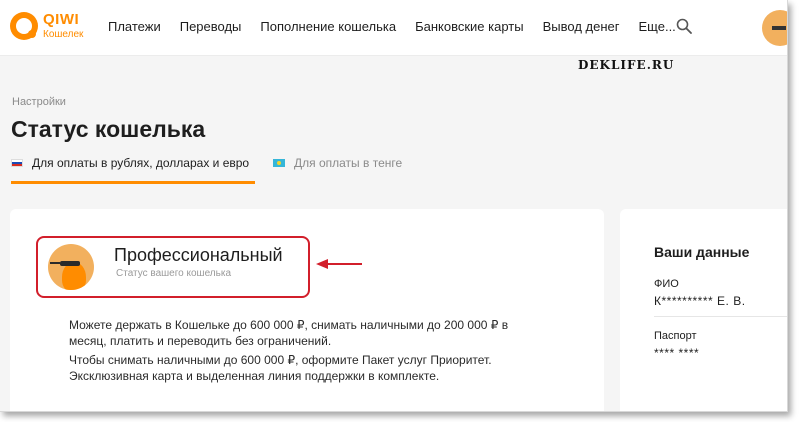  What do you see at coordinates (348, 163) in the screenshot?
I see `tab-label: Для оплаты в тенге` at bounding box center [348, 163].